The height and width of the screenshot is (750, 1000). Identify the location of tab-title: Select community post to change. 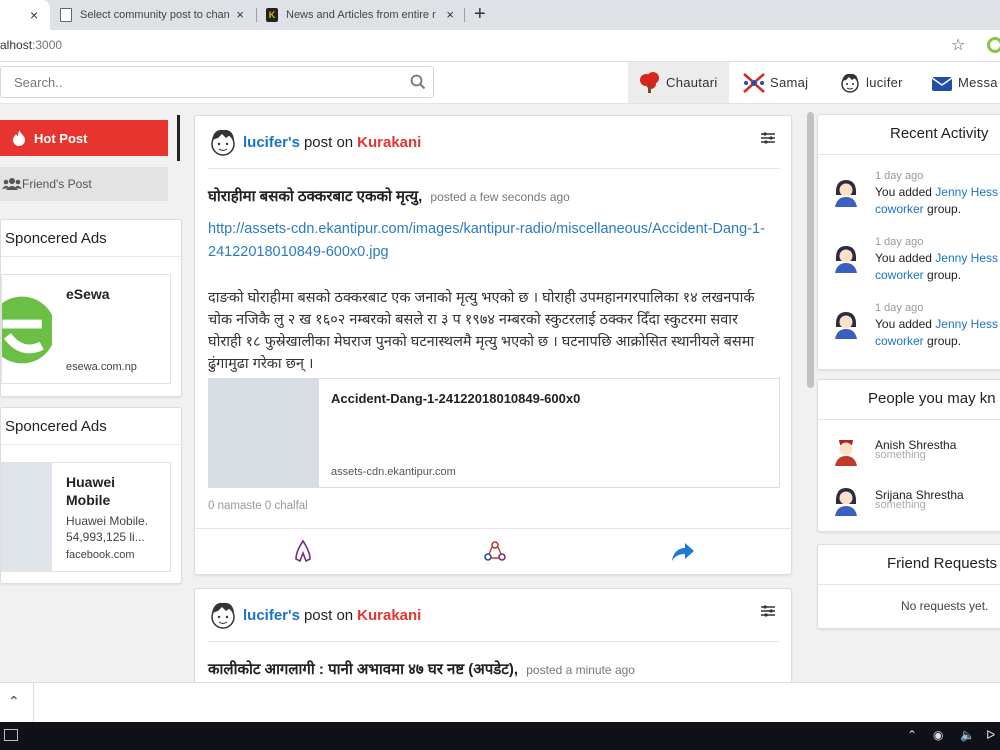
(155, 15).